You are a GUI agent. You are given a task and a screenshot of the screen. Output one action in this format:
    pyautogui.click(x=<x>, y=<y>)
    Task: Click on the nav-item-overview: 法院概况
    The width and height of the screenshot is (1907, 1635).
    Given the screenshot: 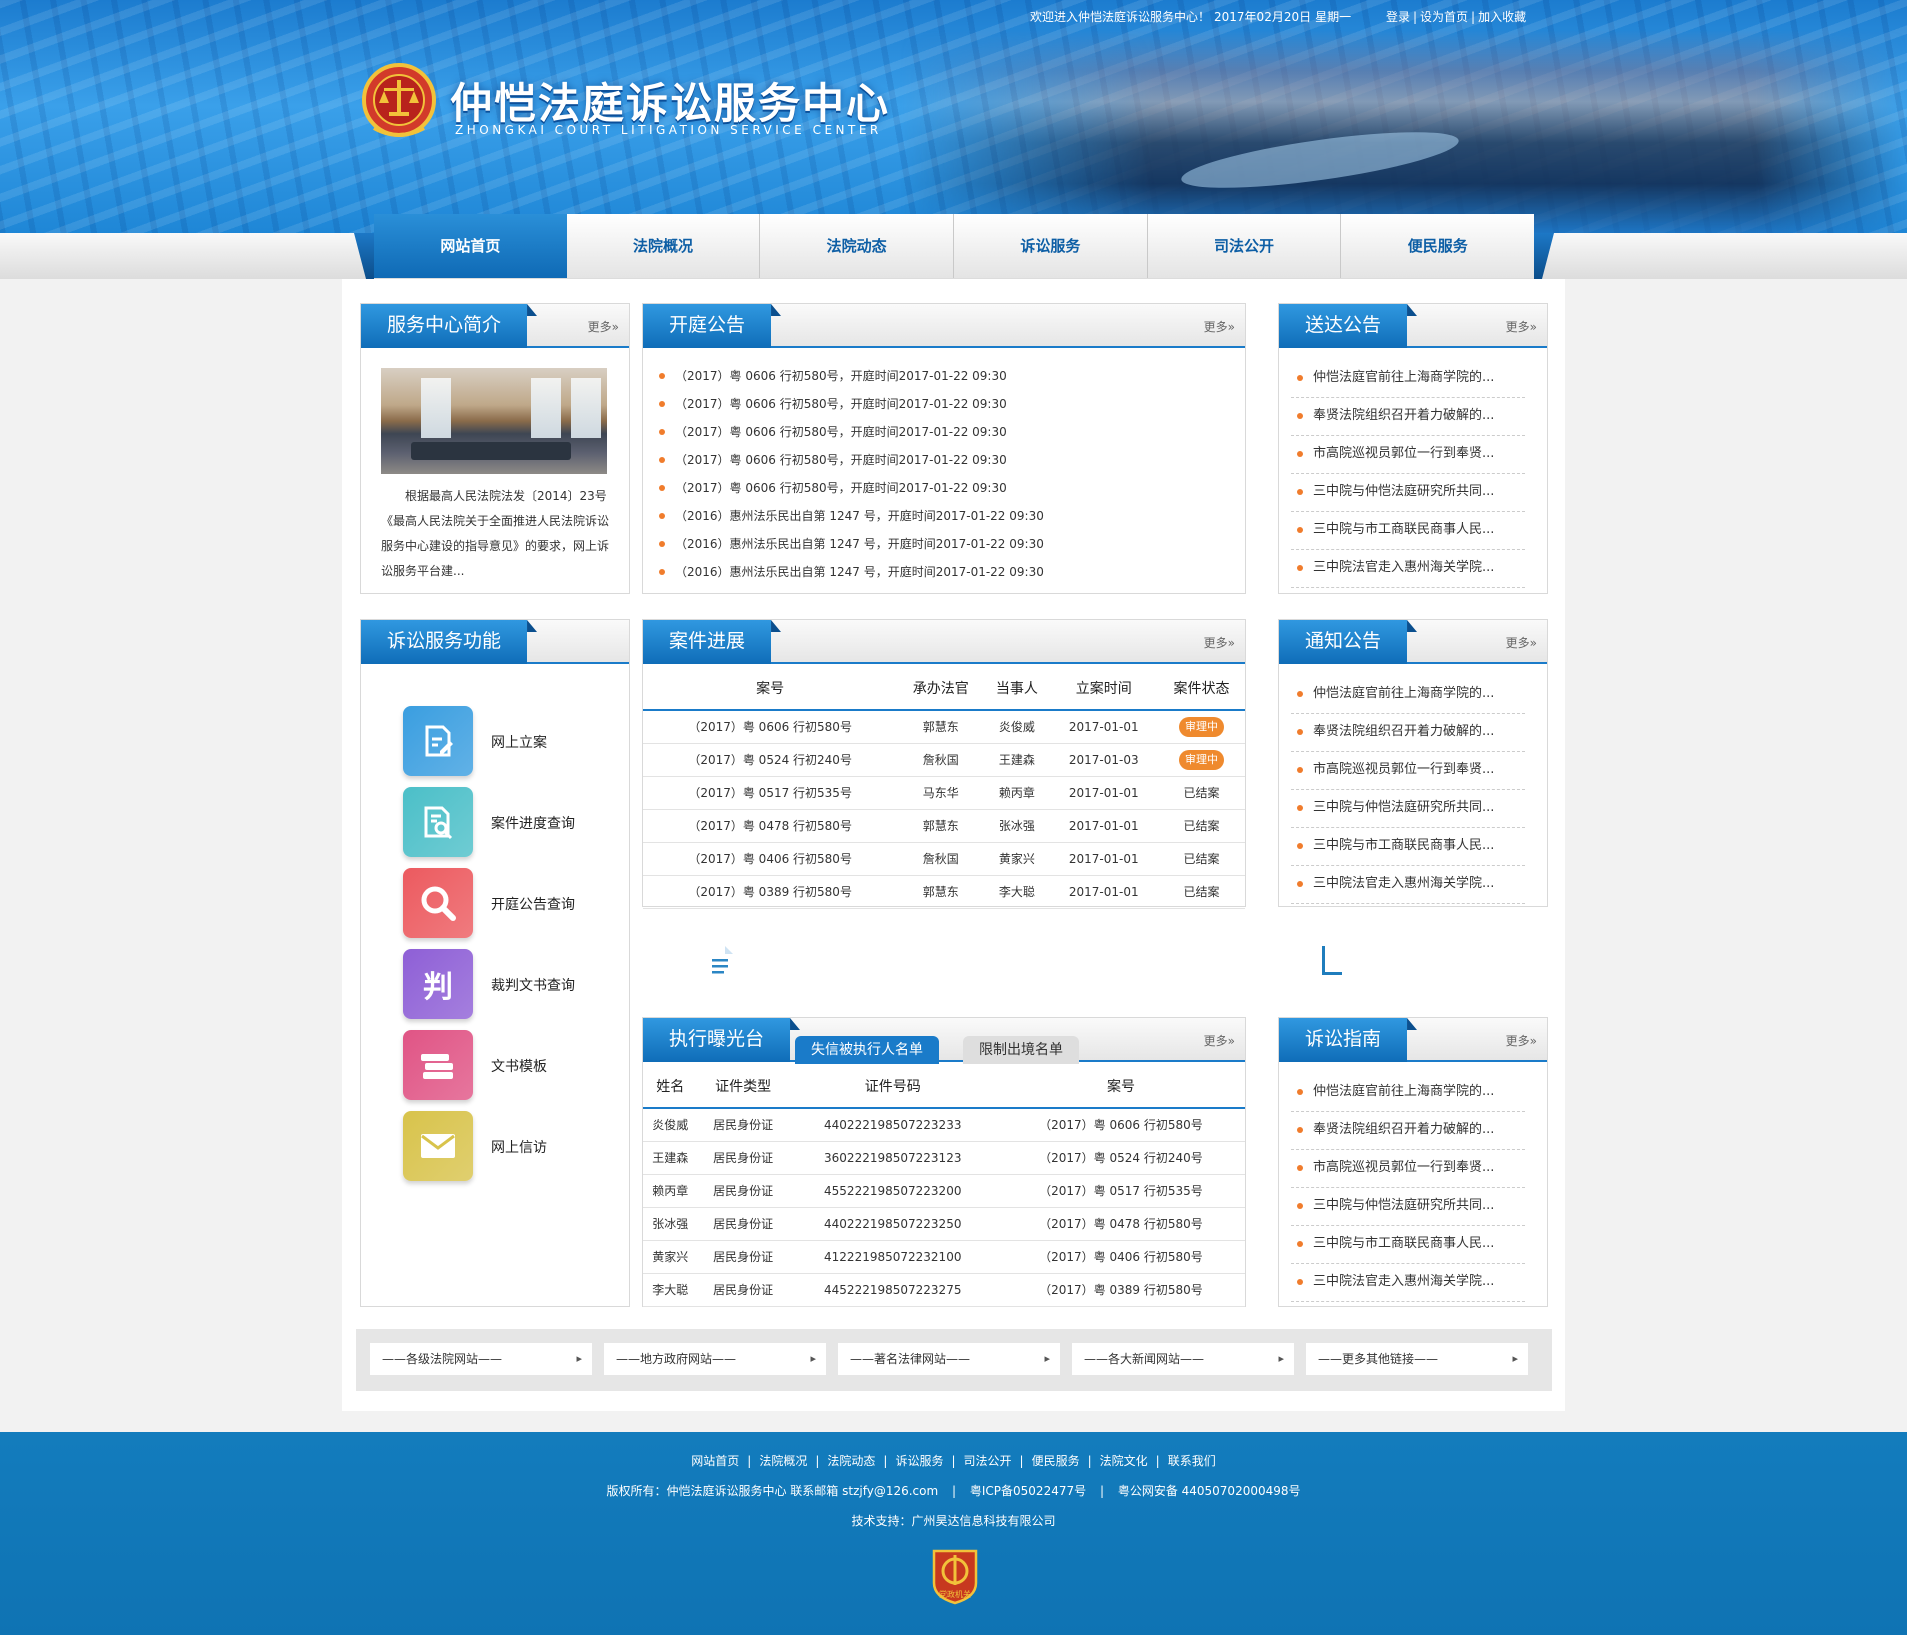 What is the action you would take?
    pyautogui.click(x=663, y=246)
    